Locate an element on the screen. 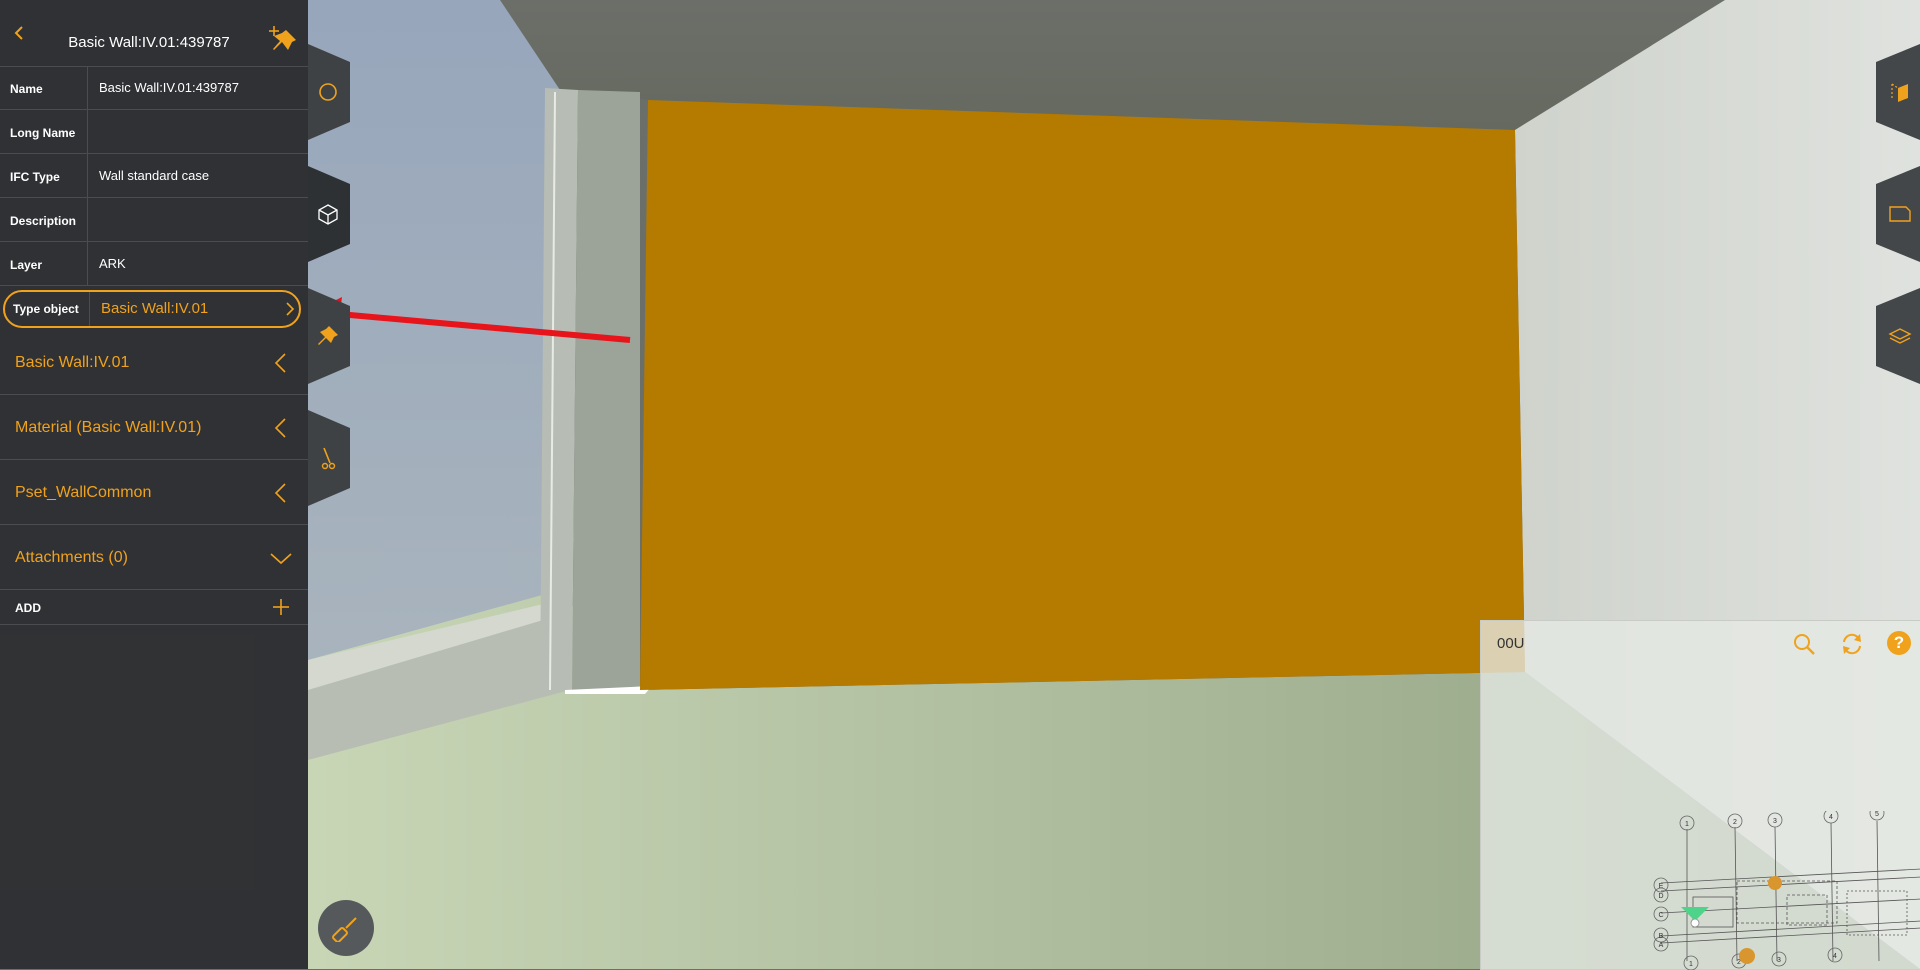  grid-label-top: 5 is located at coordinates (1877, 814).